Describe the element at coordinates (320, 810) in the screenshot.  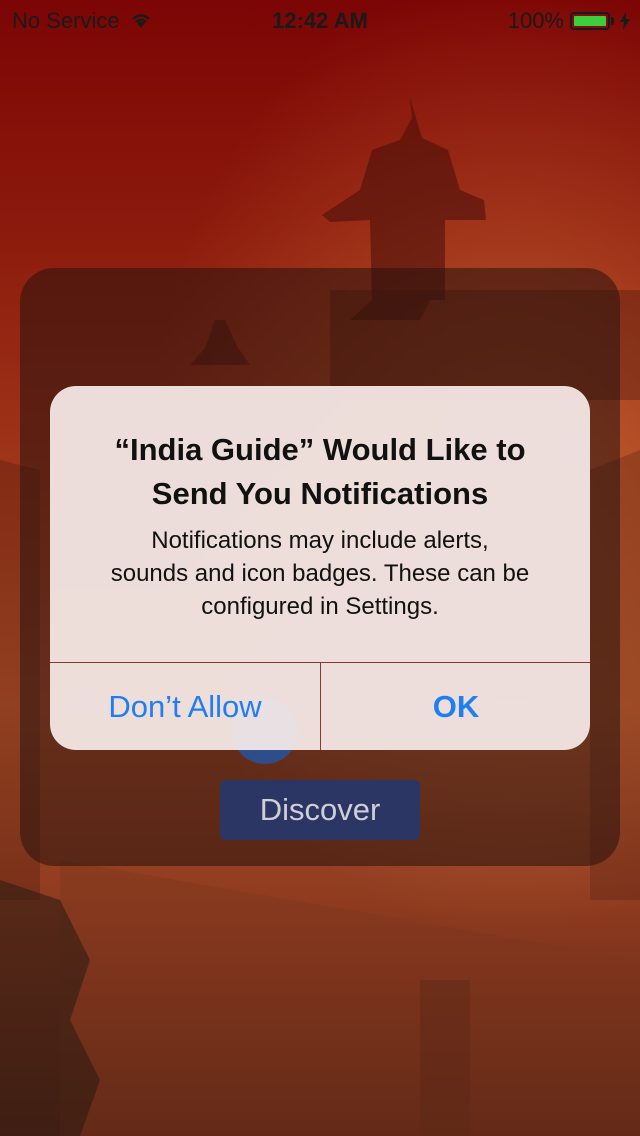
I see `discover-button: Discover` at that location.